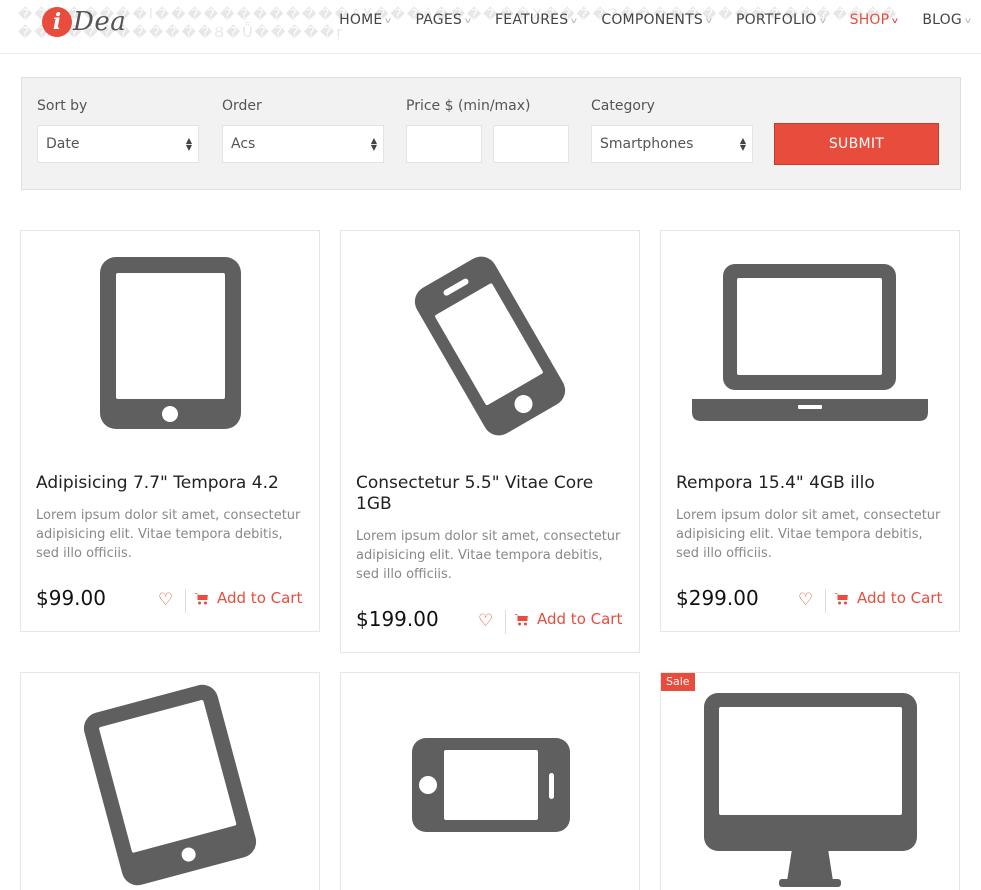 This screenshot has width=981, height=890. Describe the element at coordinates (856, 144) in the screenshot. I see `submit-button: SUBMIT` at that location.